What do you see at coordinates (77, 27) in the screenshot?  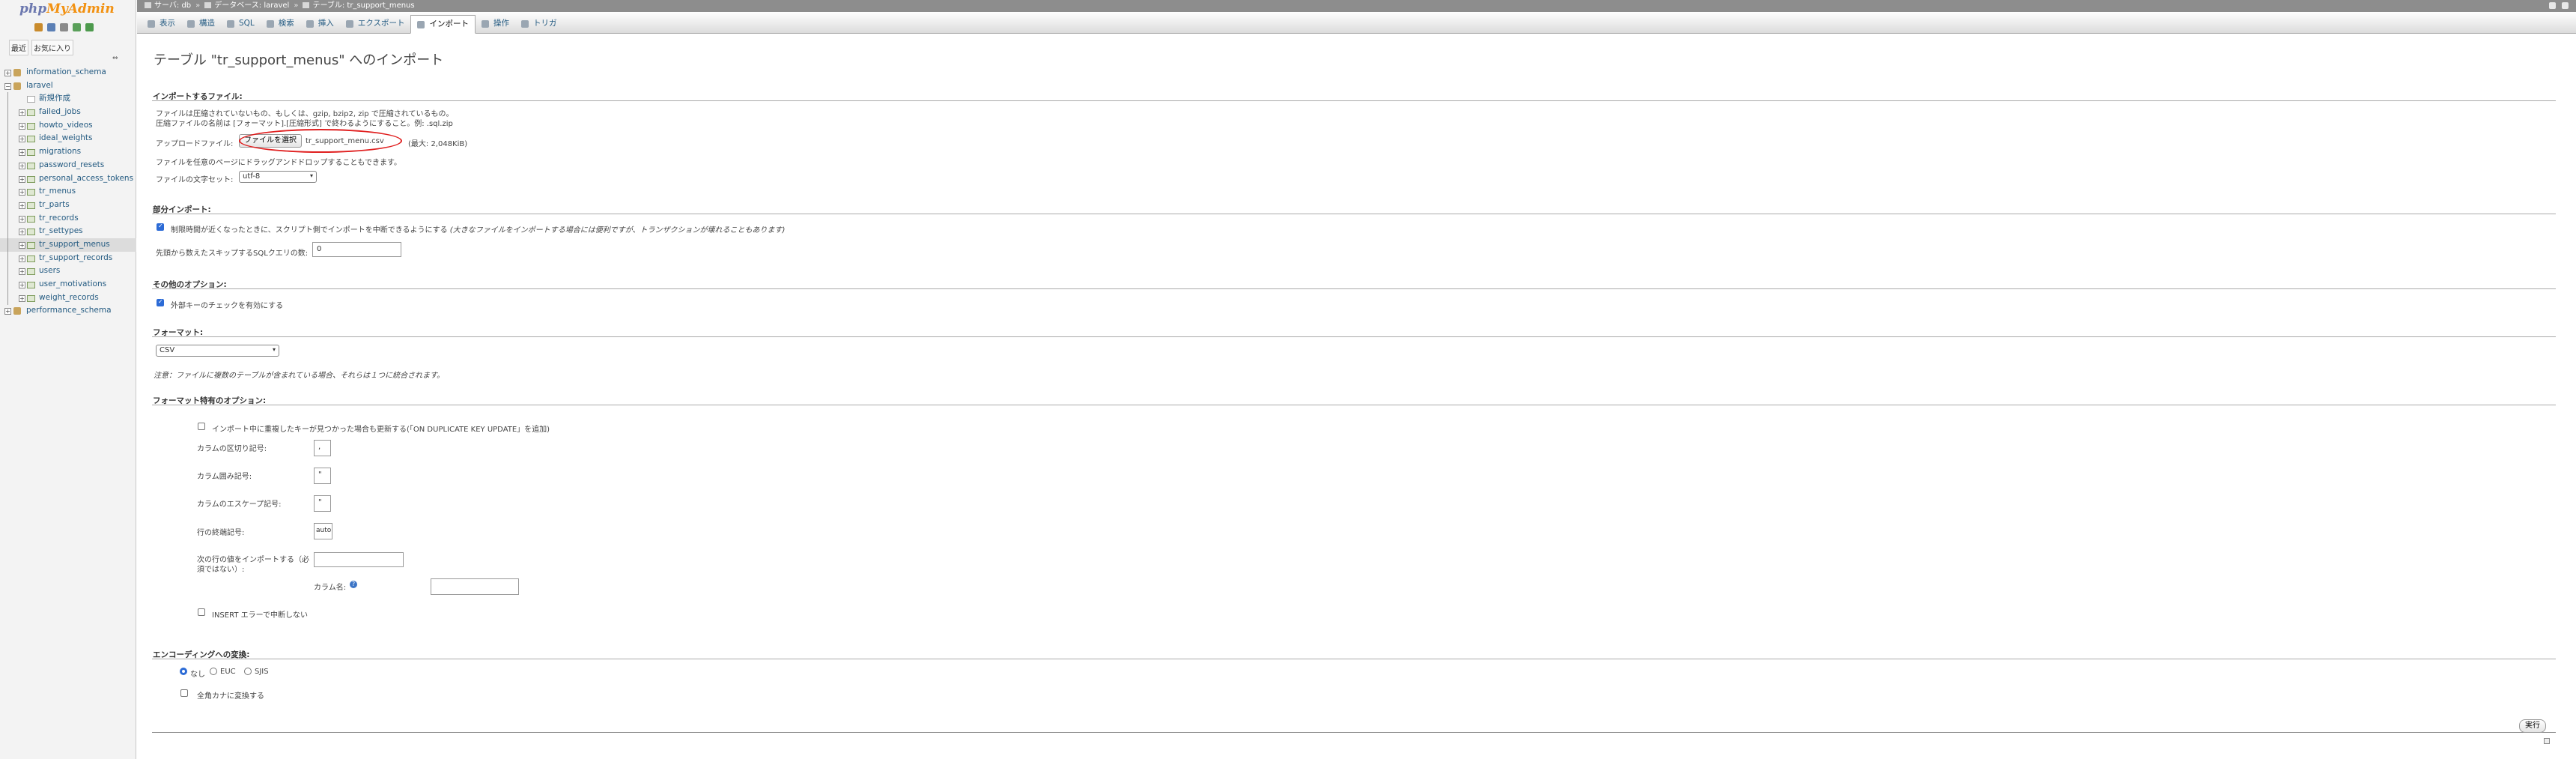 I see `settings-icon` at bounding box center [77, 27].